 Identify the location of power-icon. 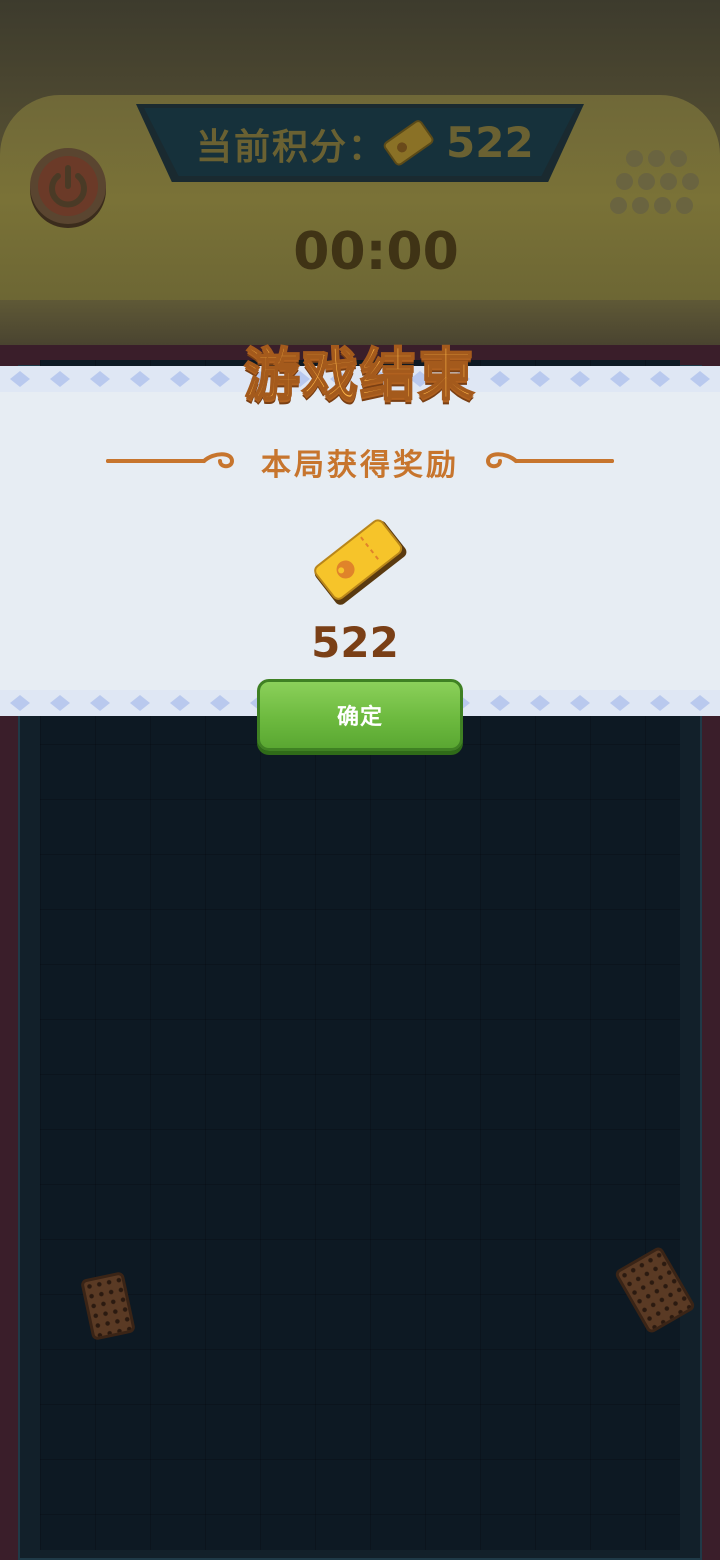
(68, 186).